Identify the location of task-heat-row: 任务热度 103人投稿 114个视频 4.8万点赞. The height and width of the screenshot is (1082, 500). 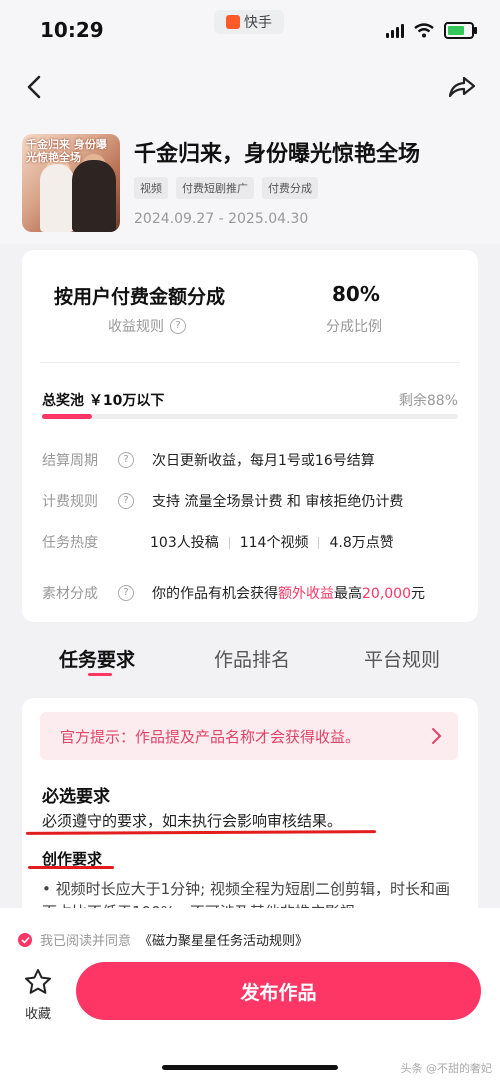
(250, 542).